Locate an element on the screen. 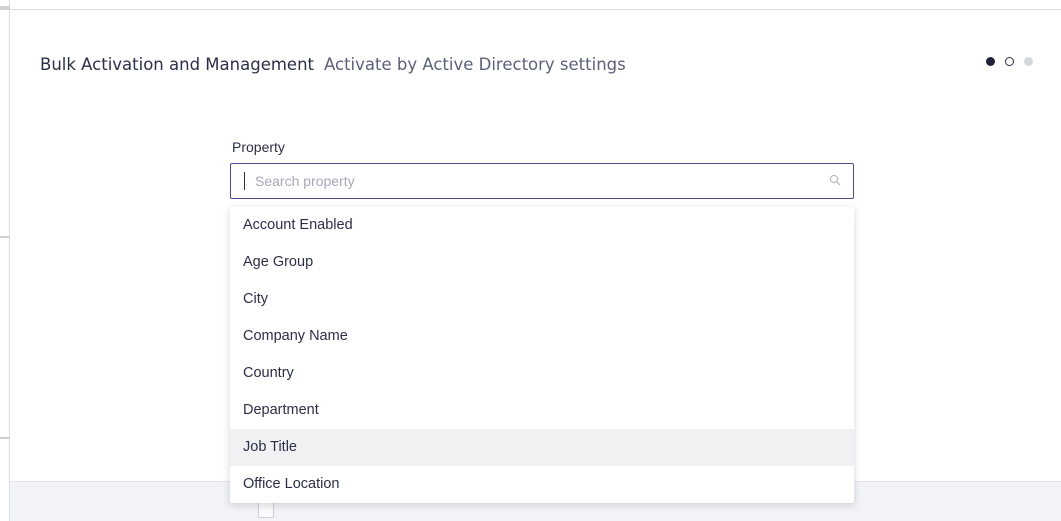  property-search-field is located at coordinates (542, 181).